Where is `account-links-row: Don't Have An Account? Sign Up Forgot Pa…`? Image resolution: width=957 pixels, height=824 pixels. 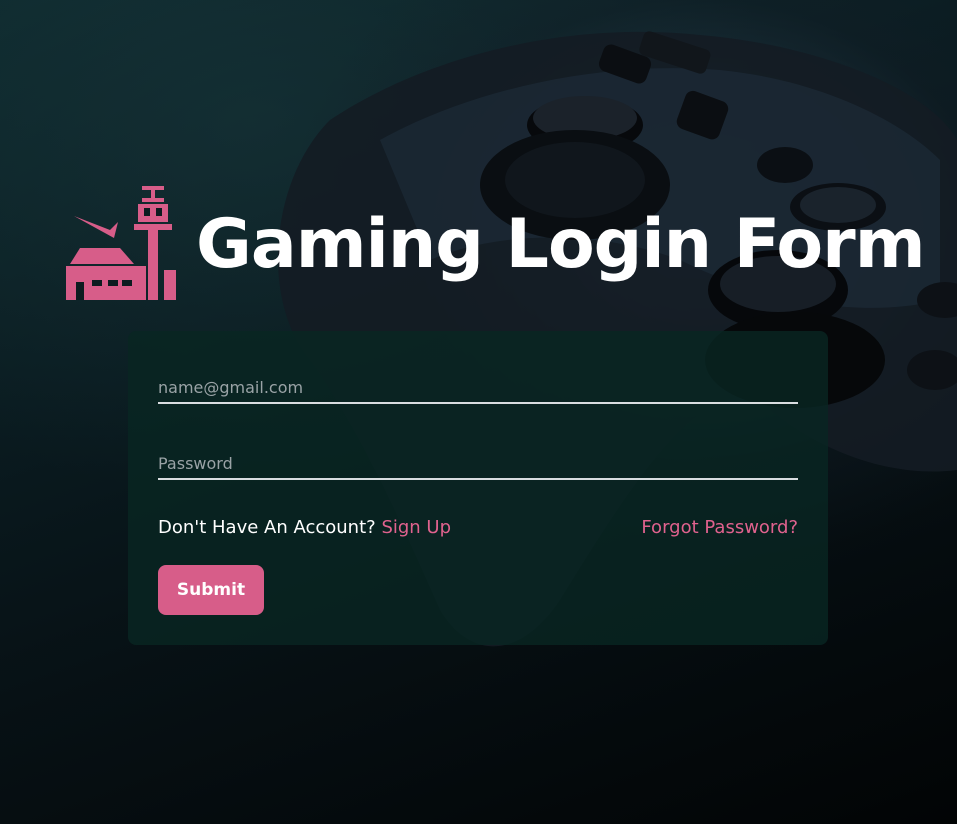
account-links-row: Don't Have An Account? Sign Up Forgot Pa… is located at coordinates (478, 527).